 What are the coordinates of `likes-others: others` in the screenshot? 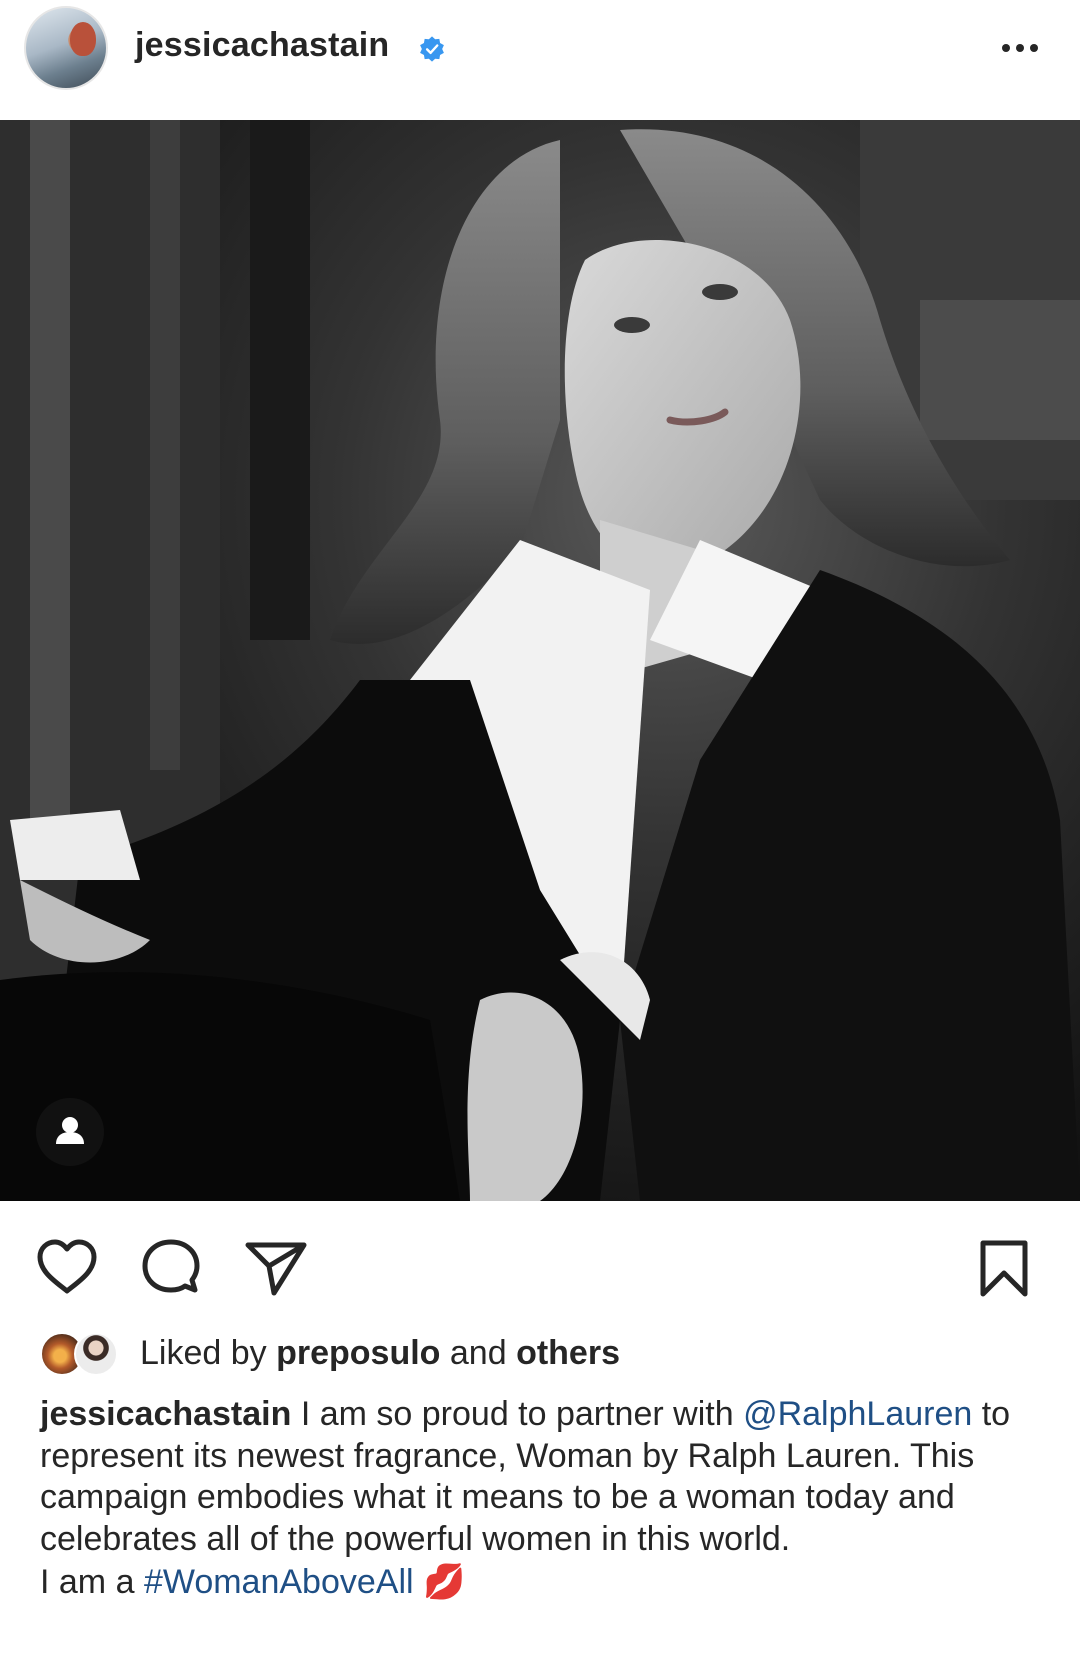 It's located at (568, 1353).